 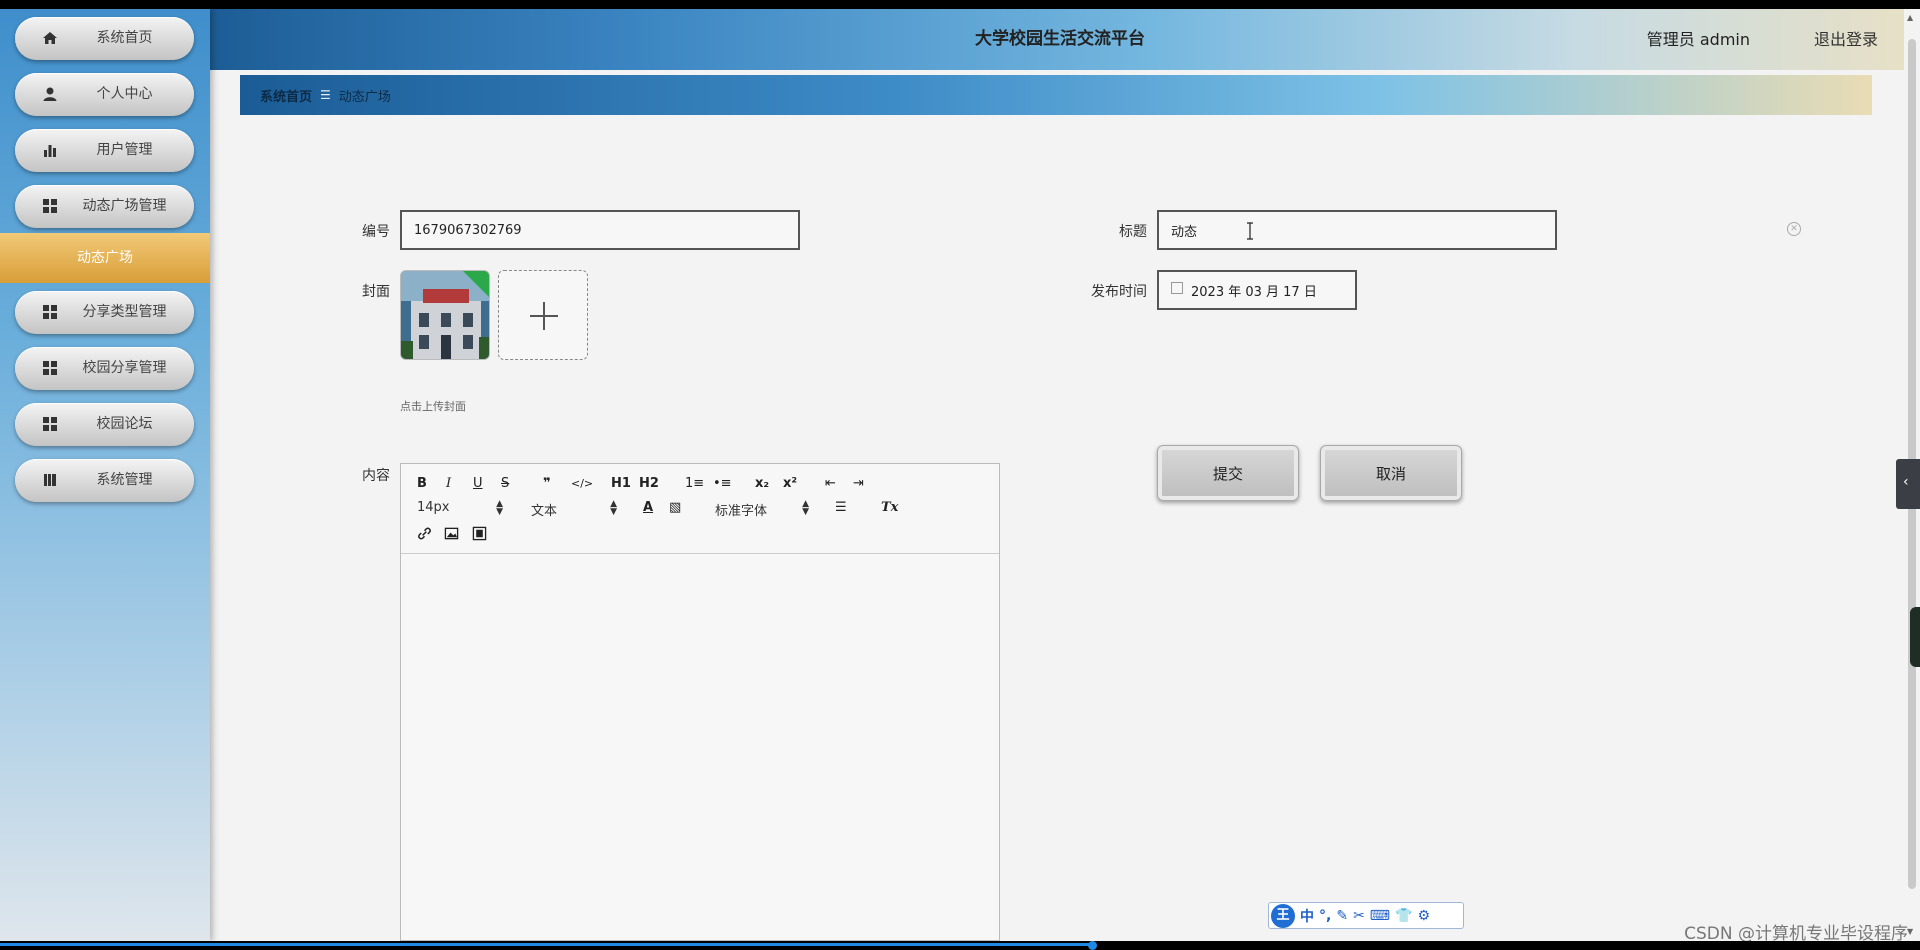 I want to click on link-icon, so click(x=424, y=533).